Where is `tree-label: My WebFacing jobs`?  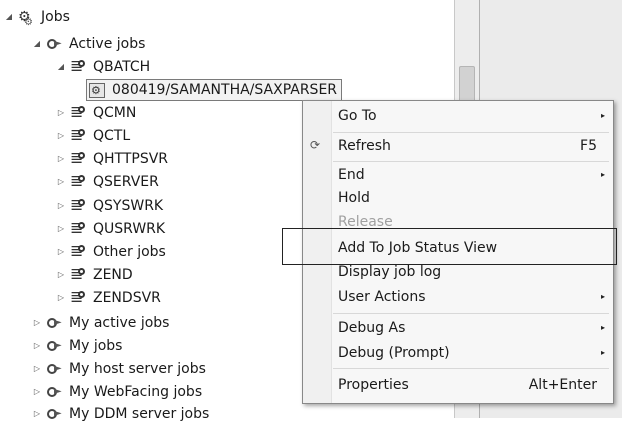 tree-label: My WebFacing jobs is located at coordinates (136, 392).